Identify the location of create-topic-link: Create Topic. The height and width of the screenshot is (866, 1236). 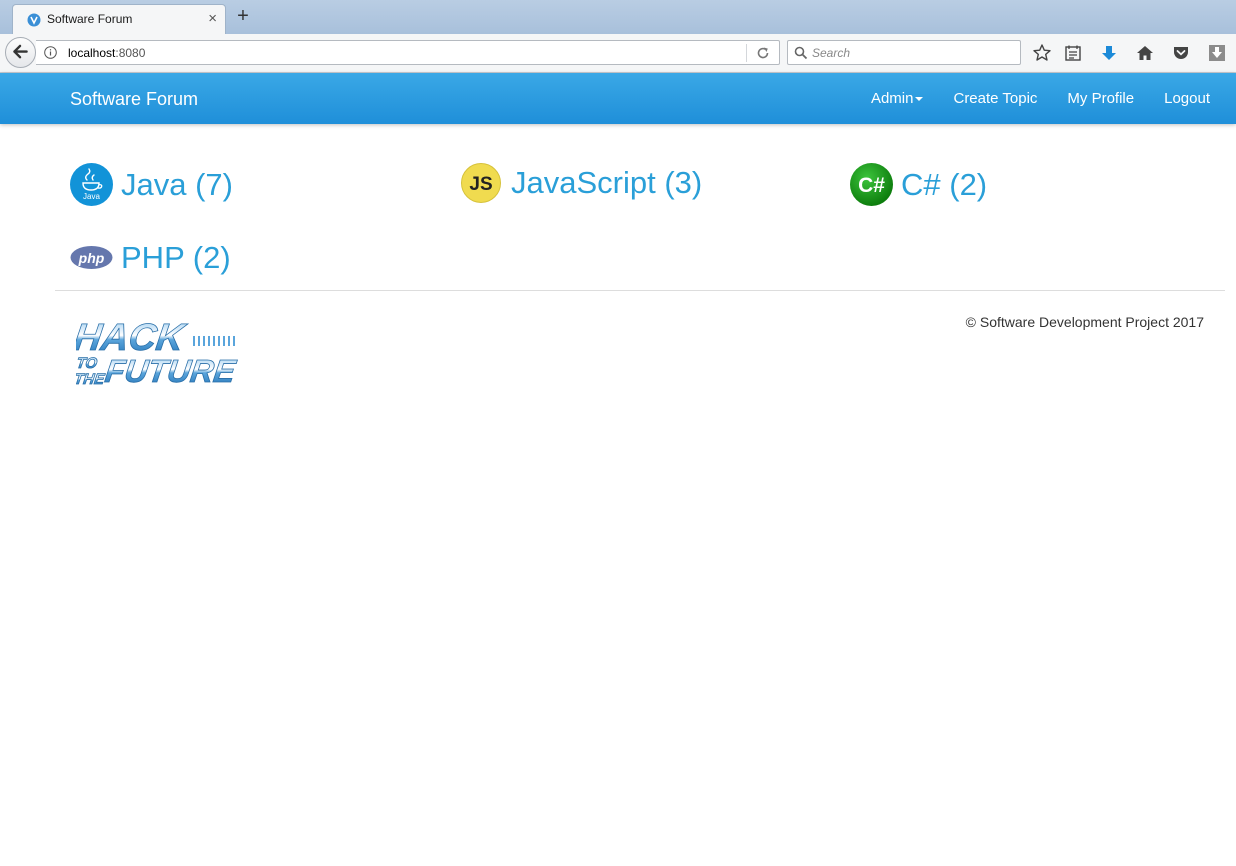
(995, 98).